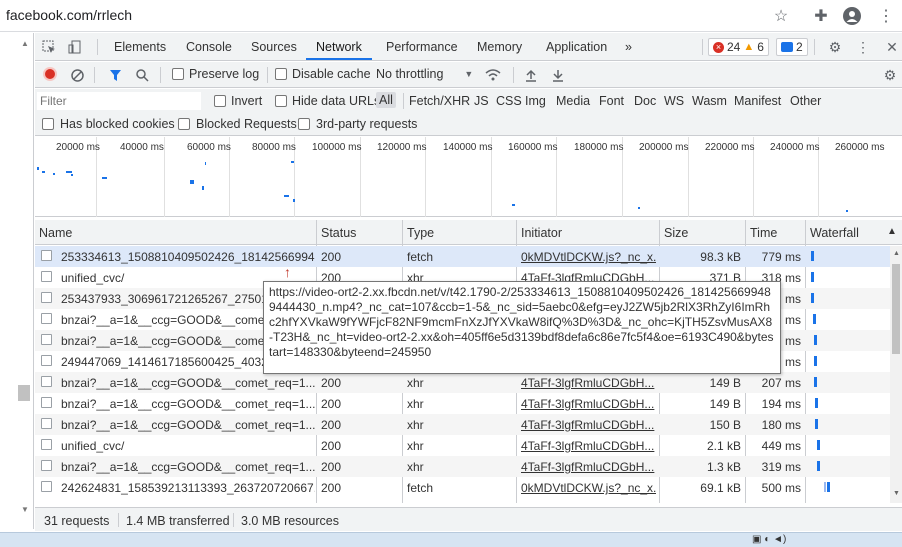 This screenshot has height=547, width=902. I want to click on waterfall-bar, so click(816, 403).